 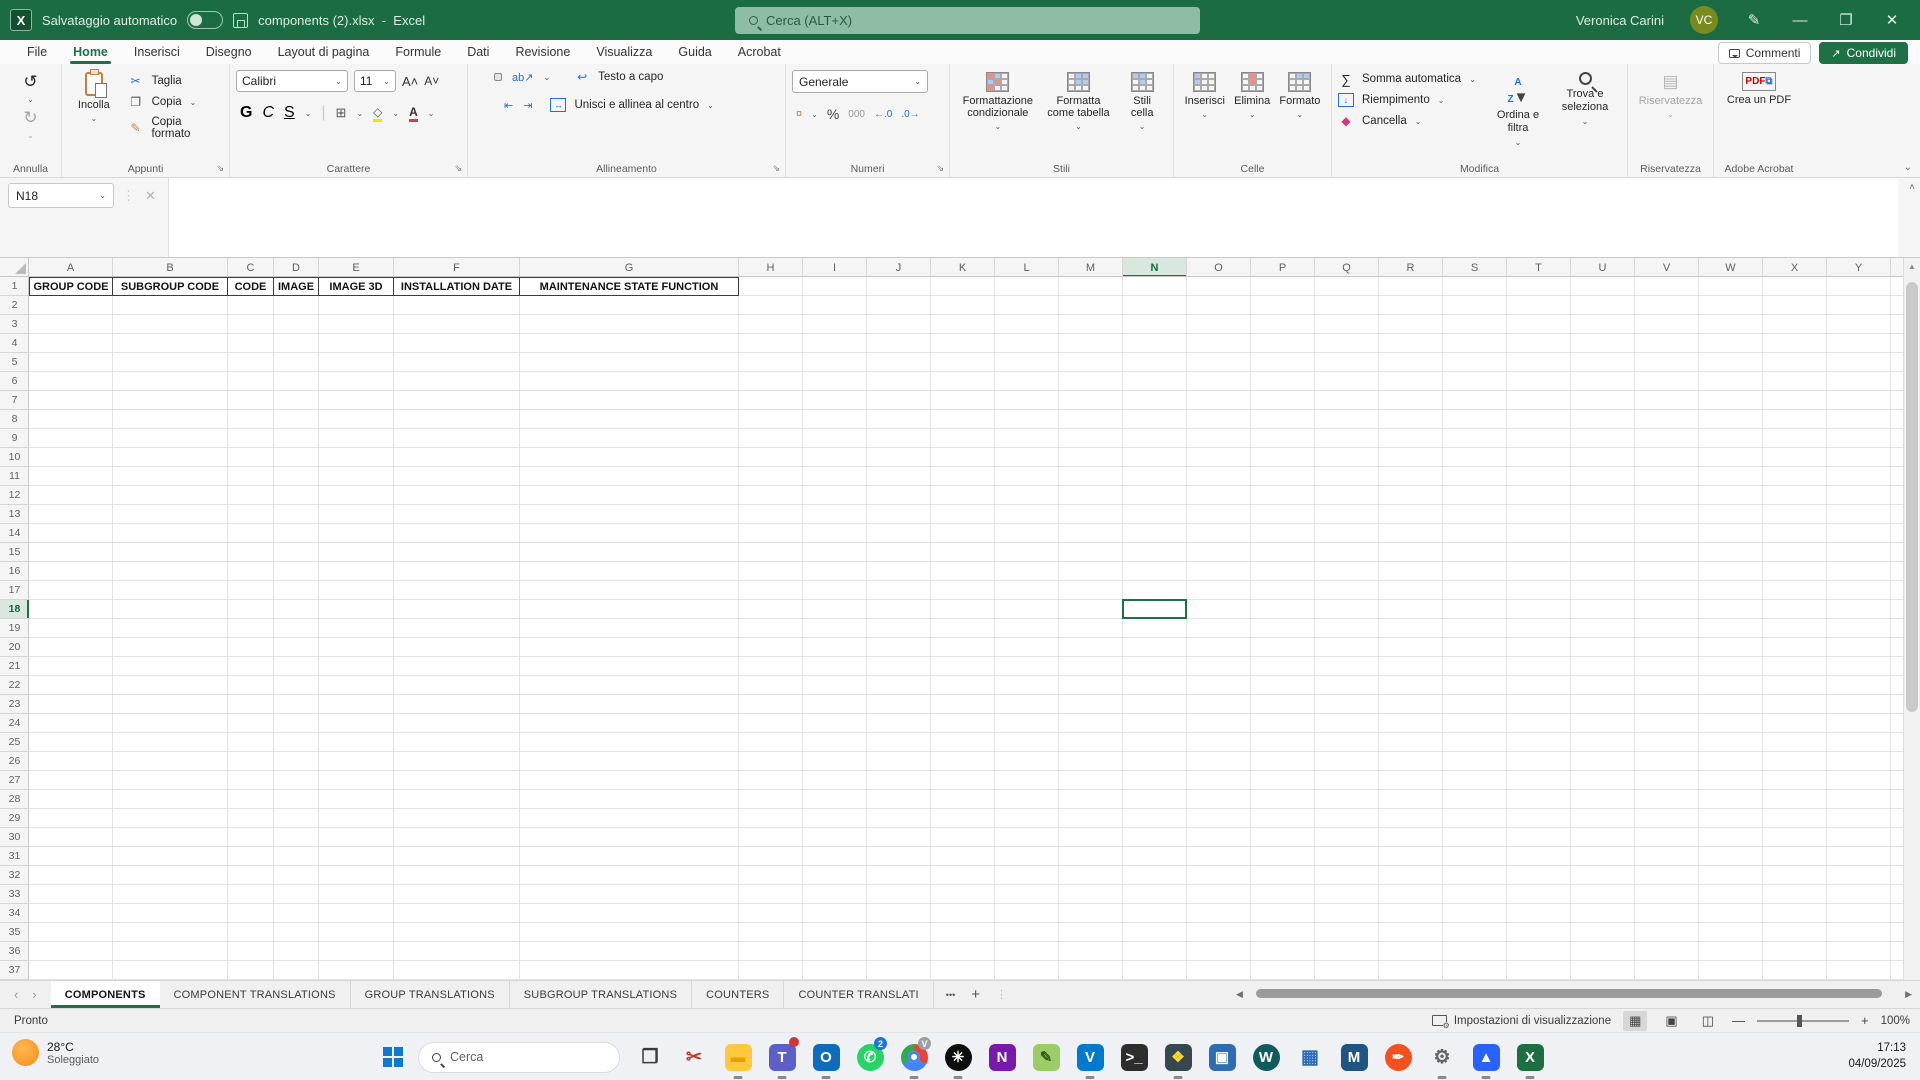 I want to click on header-cell-D1: IMAGE, so click(x=296, y=286).